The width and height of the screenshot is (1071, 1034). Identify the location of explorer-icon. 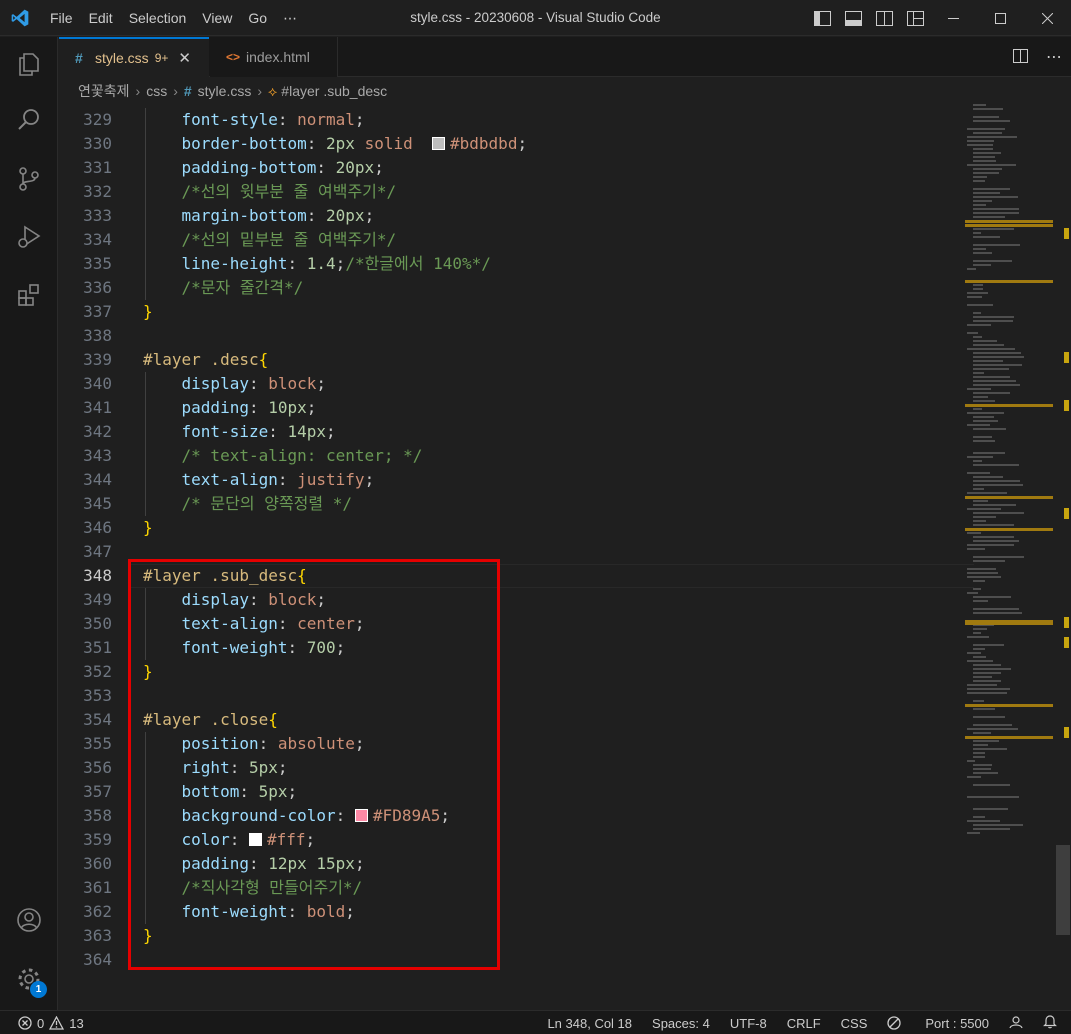
(29, 64).